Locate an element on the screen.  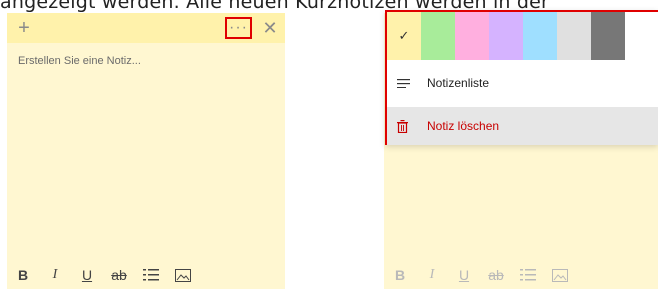
close-note-button: ✕ is located at coordinates (270, 28).